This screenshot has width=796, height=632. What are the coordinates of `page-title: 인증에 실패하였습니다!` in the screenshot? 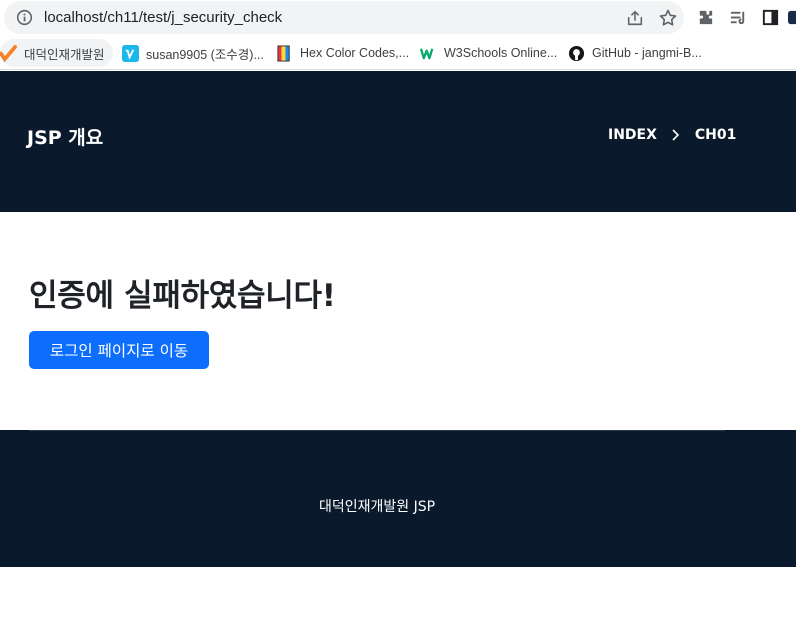 It's located at (182, 296).